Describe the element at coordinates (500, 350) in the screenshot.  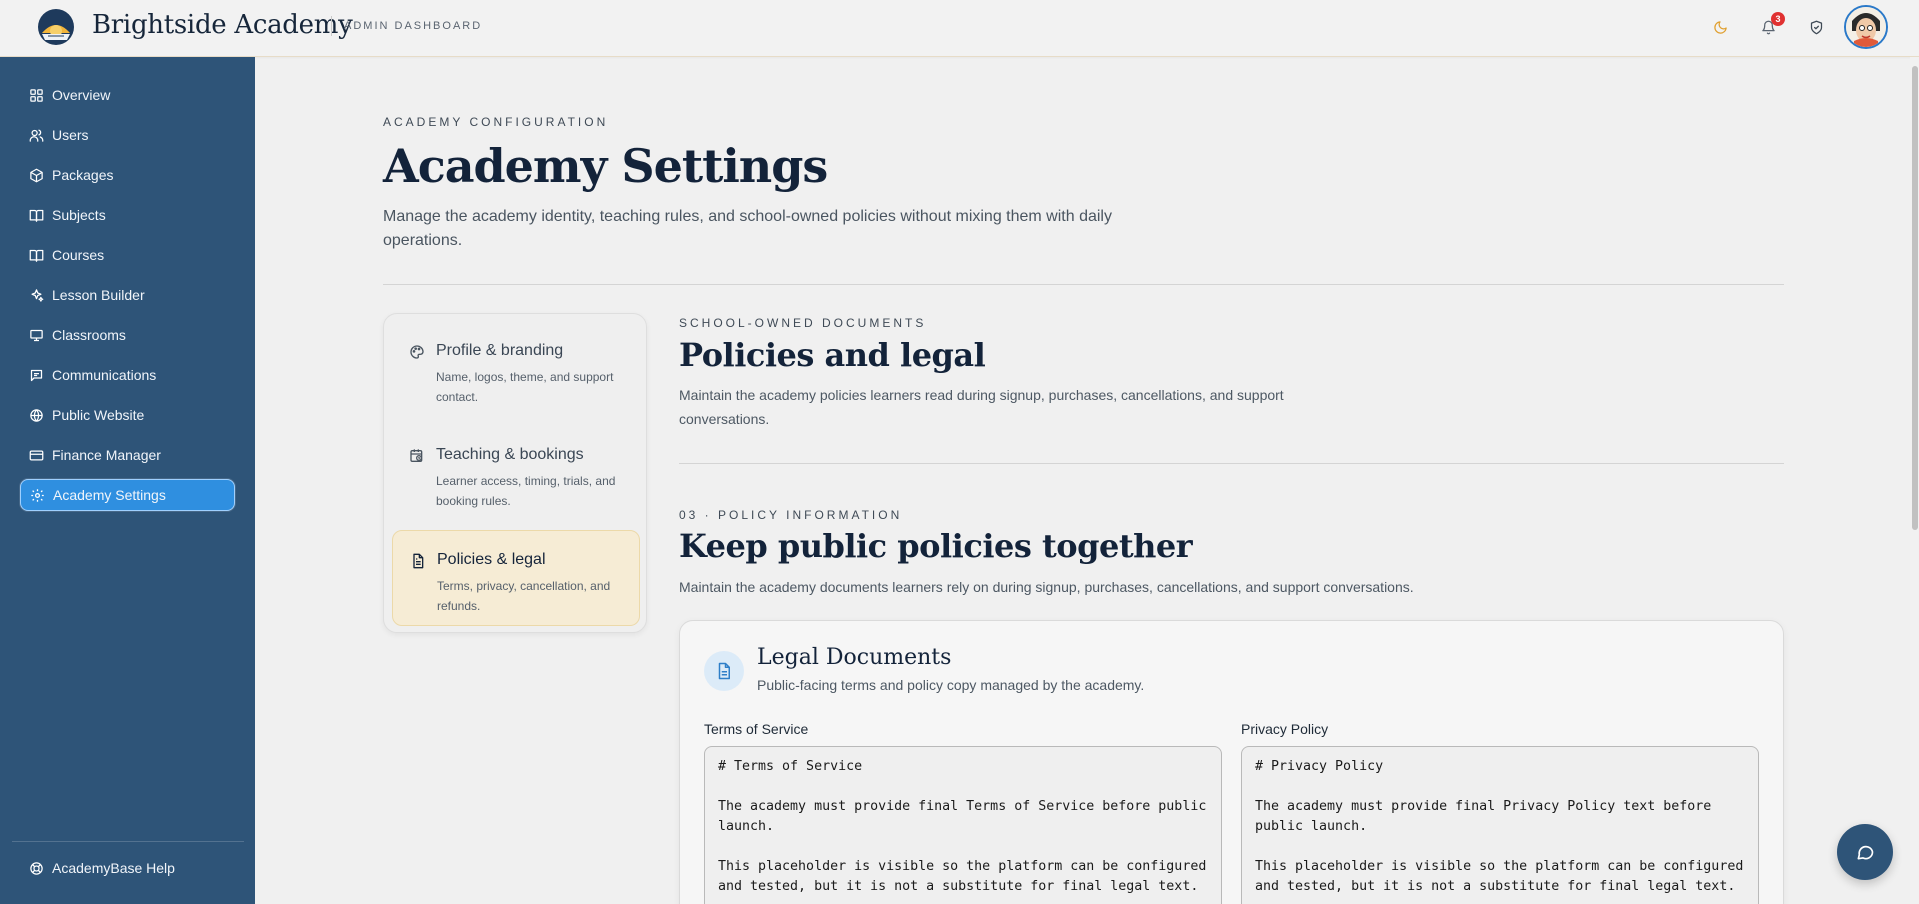
I see `settings-nav-title: Profile & branding` at that location.